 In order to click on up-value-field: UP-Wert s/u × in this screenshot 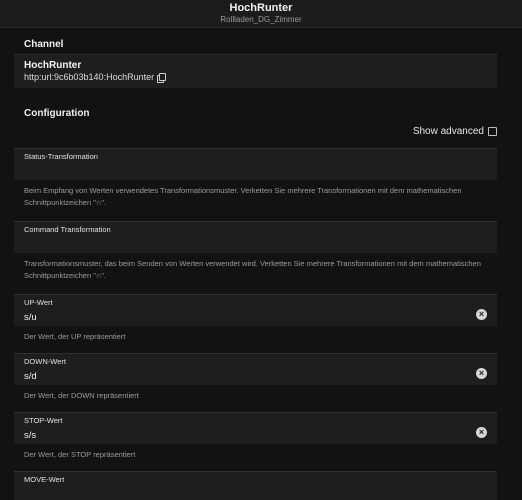, I will do `click(255, 310)`.